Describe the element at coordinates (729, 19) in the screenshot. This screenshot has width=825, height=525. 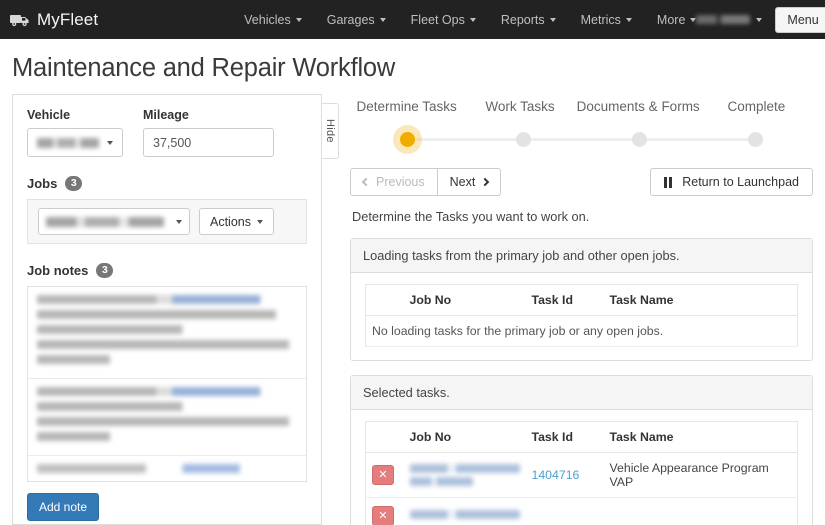
I see `user-account-menu` at that location.